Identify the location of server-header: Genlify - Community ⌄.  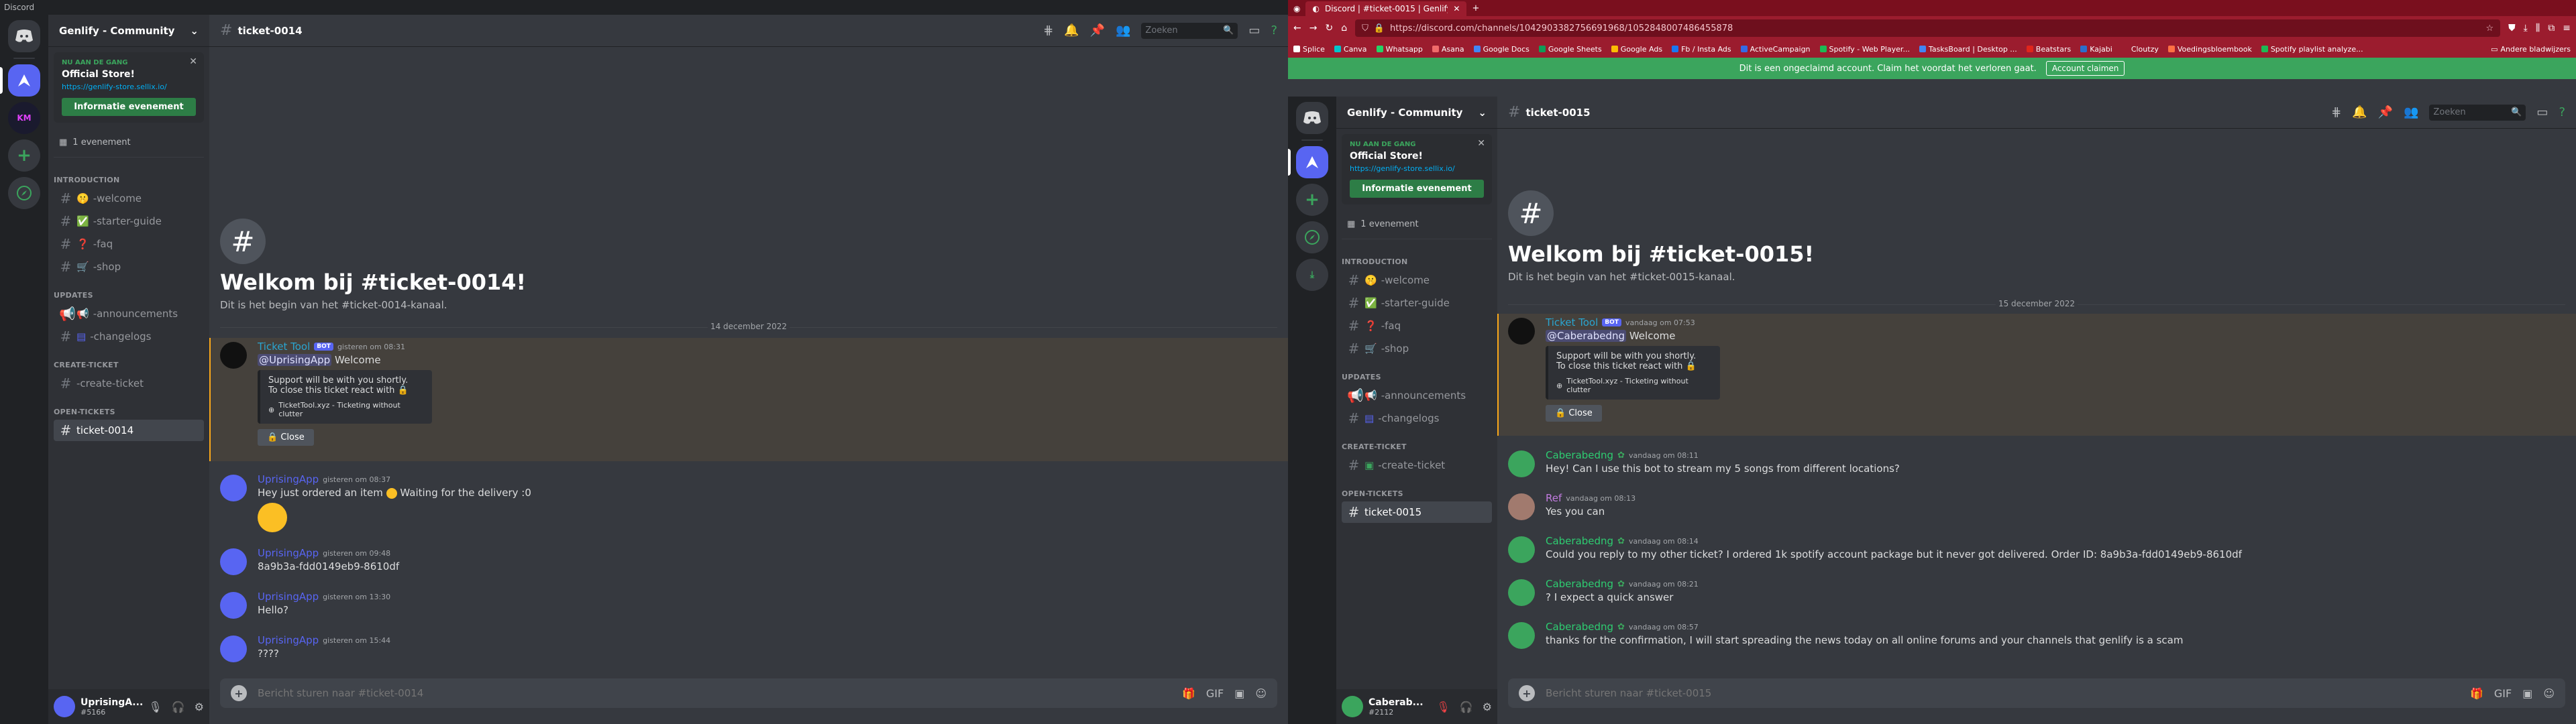
(128, 31).